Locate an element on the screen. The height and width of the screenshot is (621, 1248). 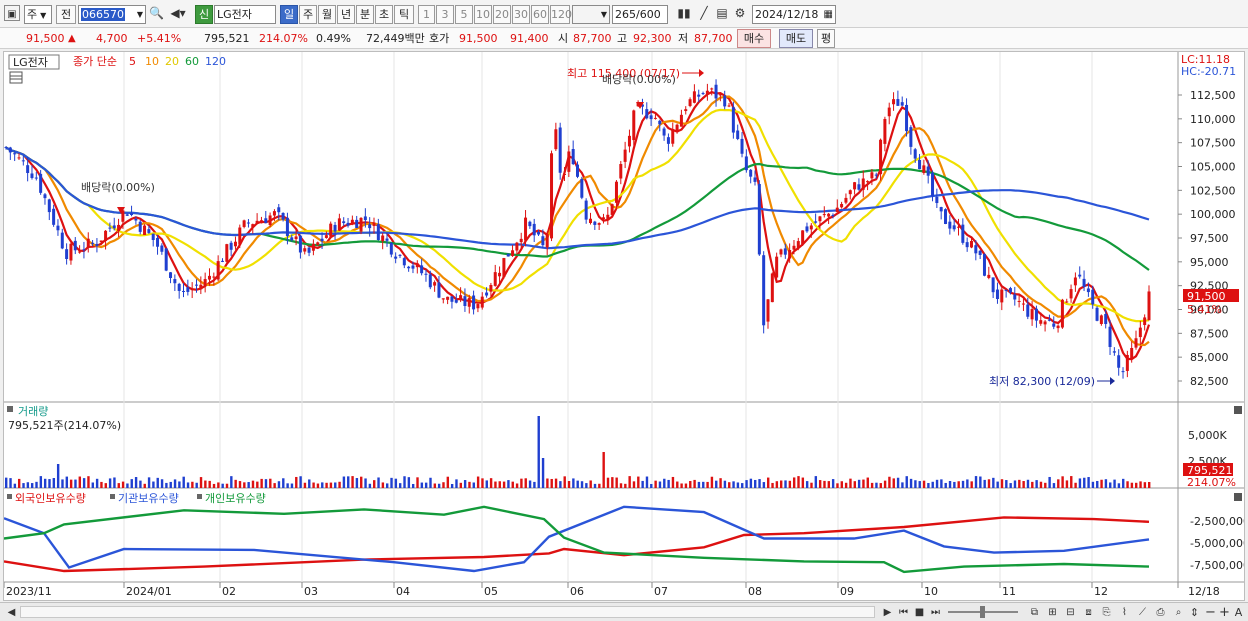
stock-name-field: LG전자 is located at coordinates (245, 14).